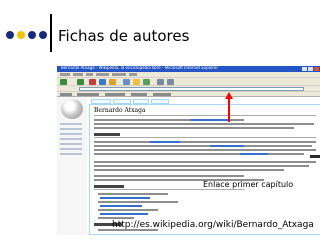  I want to click on first-chapter-link, so click(315, 156).